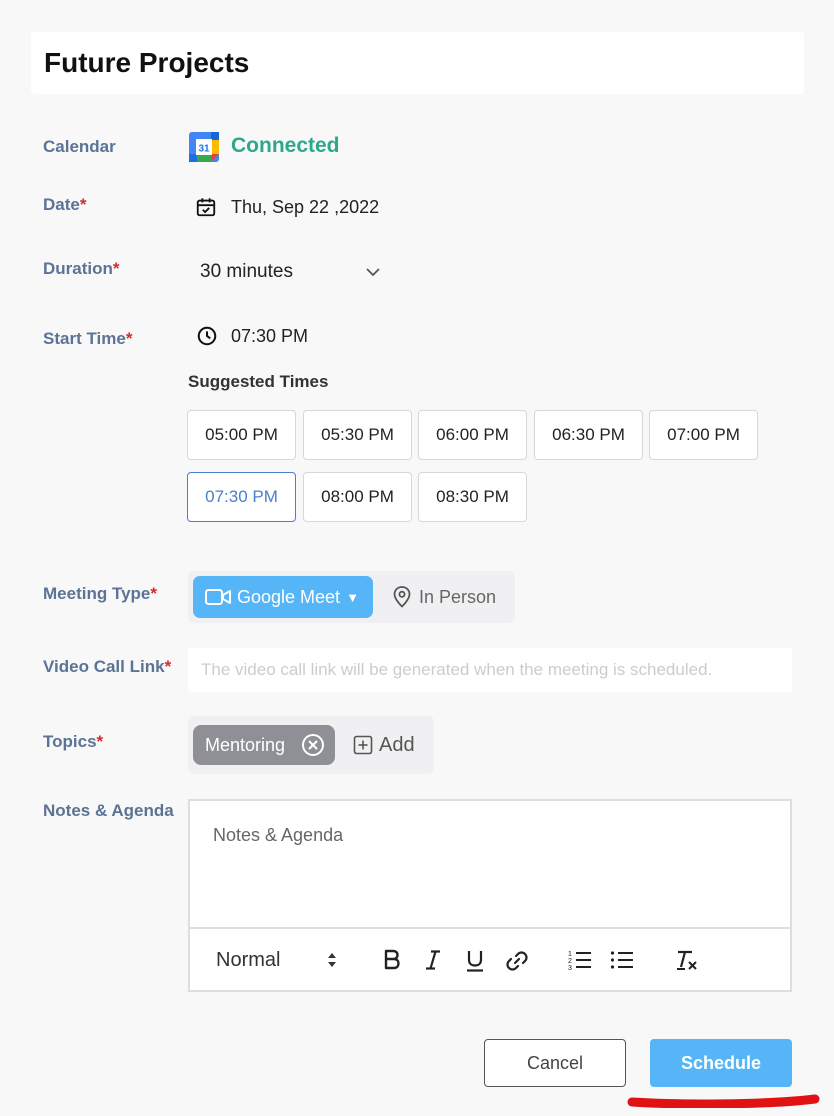 The image size is (834, 1116). I want to click on topic-chip: Mentoring, so click(264, 745).